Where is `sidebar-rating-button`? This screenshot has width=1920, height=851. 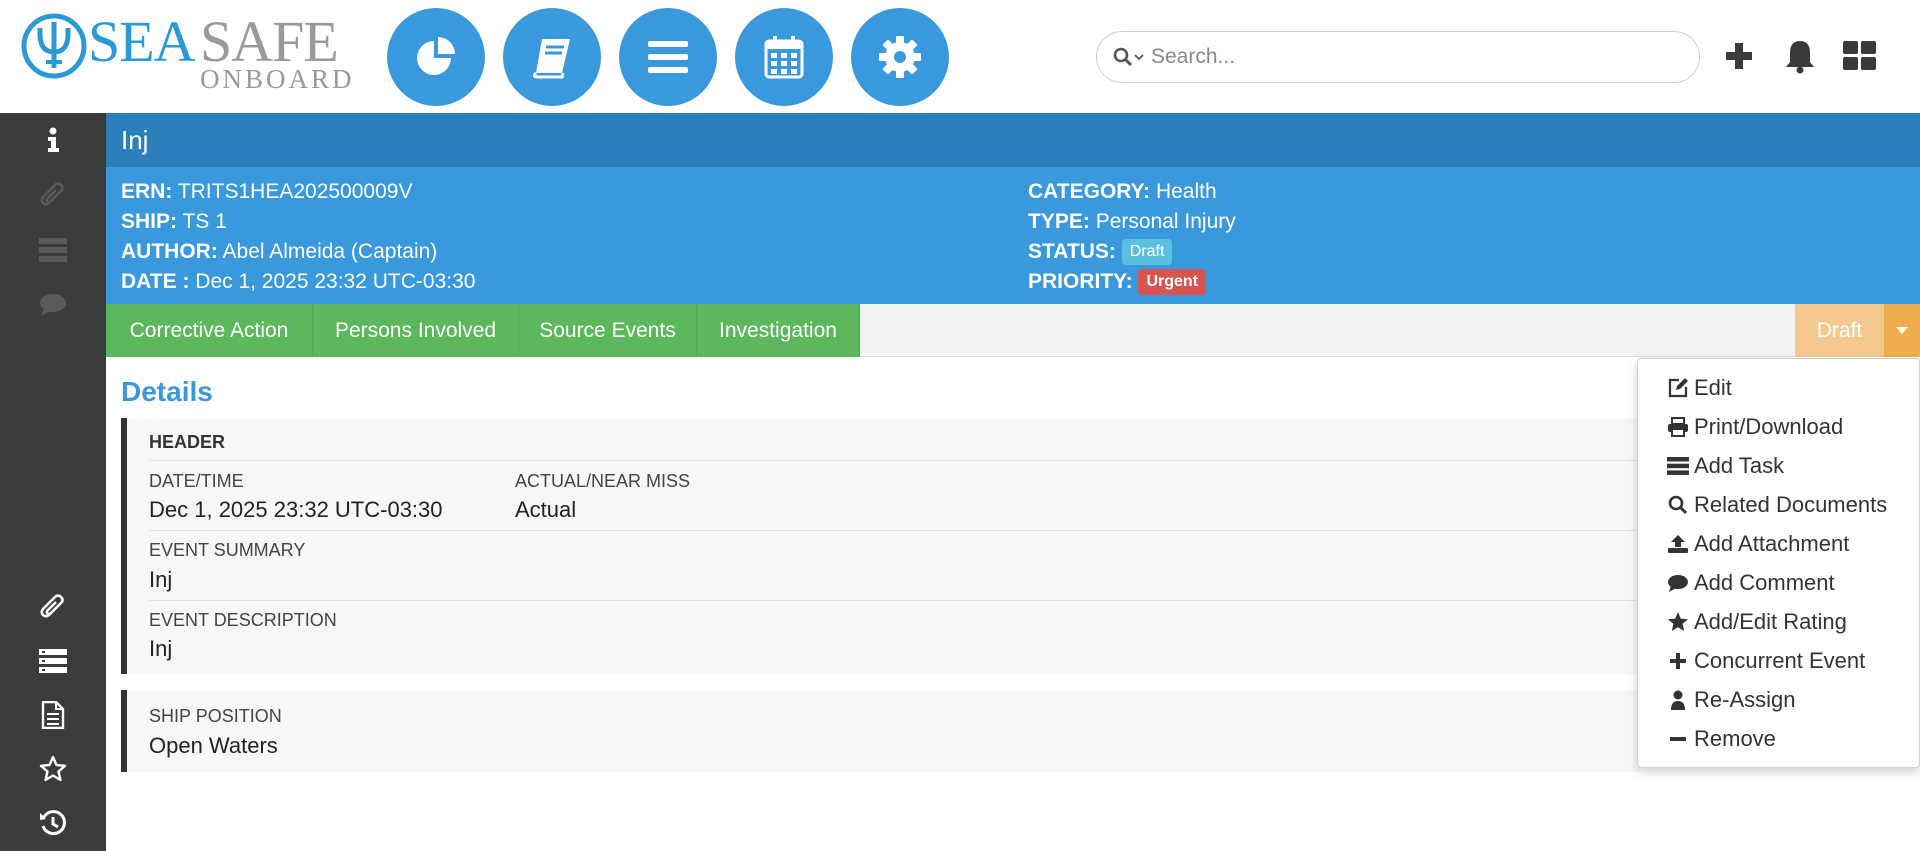 sidebar-rating-button is located at coordinates (53, 769).